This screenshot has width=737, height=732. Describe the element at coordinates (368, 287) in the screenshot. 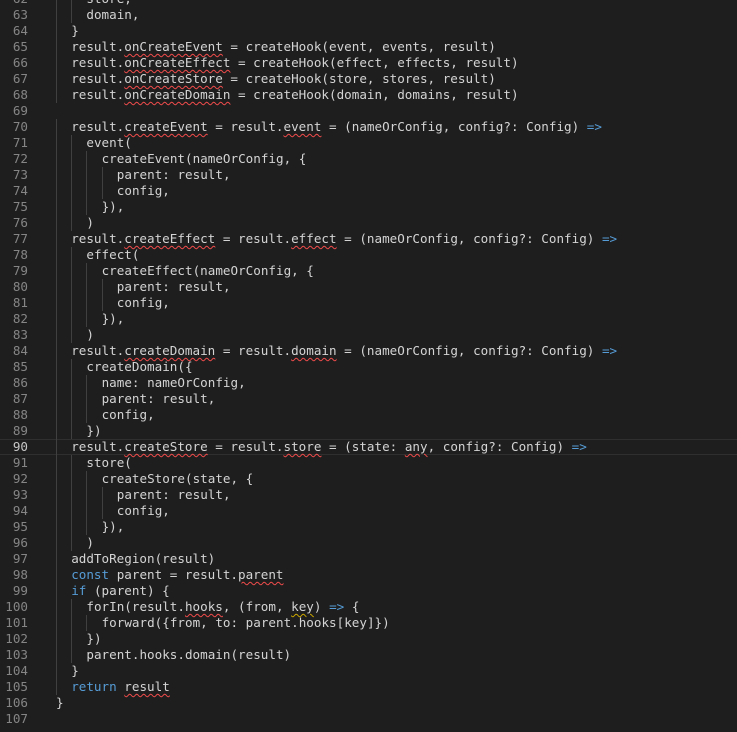

I see `code-line: 80 parent: result,` at that location.